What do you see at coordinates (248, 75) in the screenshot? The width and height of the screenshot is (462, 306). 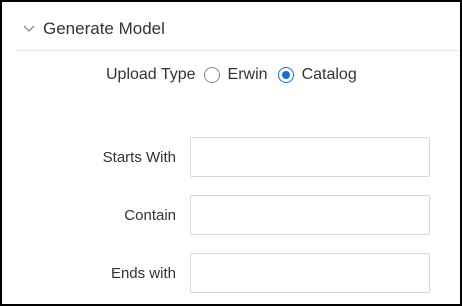 I see `erwin-radio-label: Erwin` at bounding box center [248, 75].